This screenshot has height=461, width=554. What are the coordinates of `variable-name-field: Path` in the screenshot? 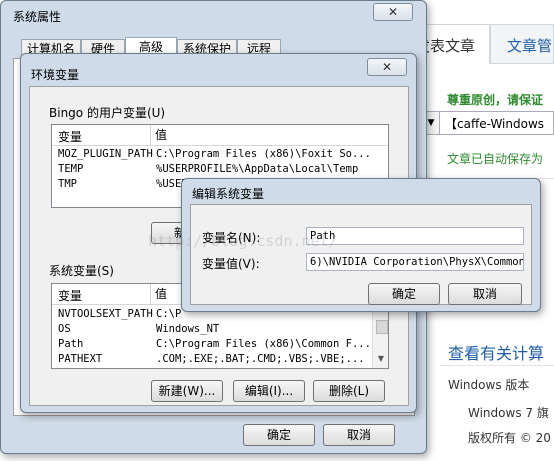 It's located at (415, 236).